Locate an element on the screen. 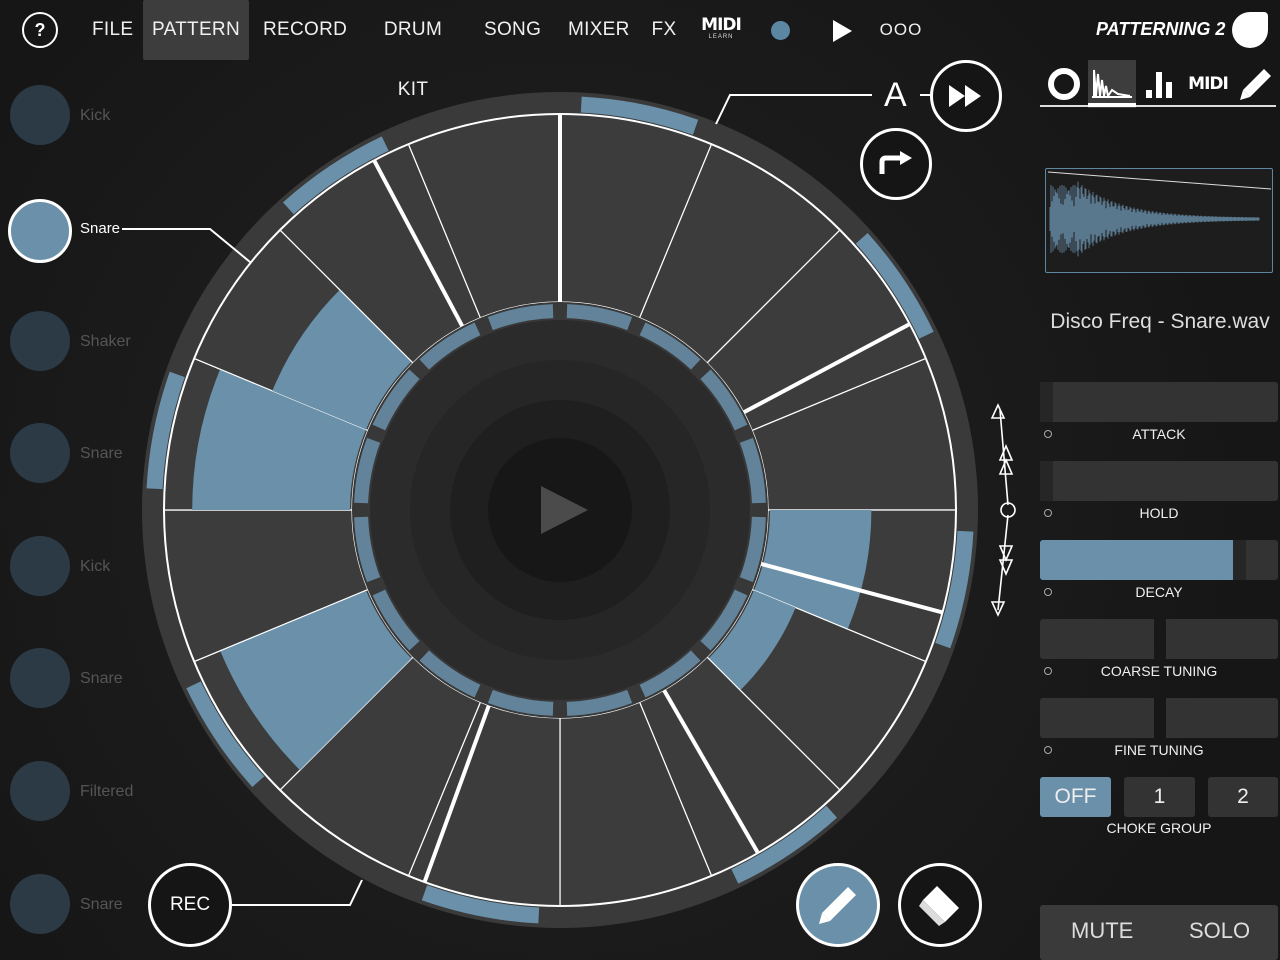 This screenshot has width=1280, height=960. draw-tool-button is located at coordinates (838, 905).